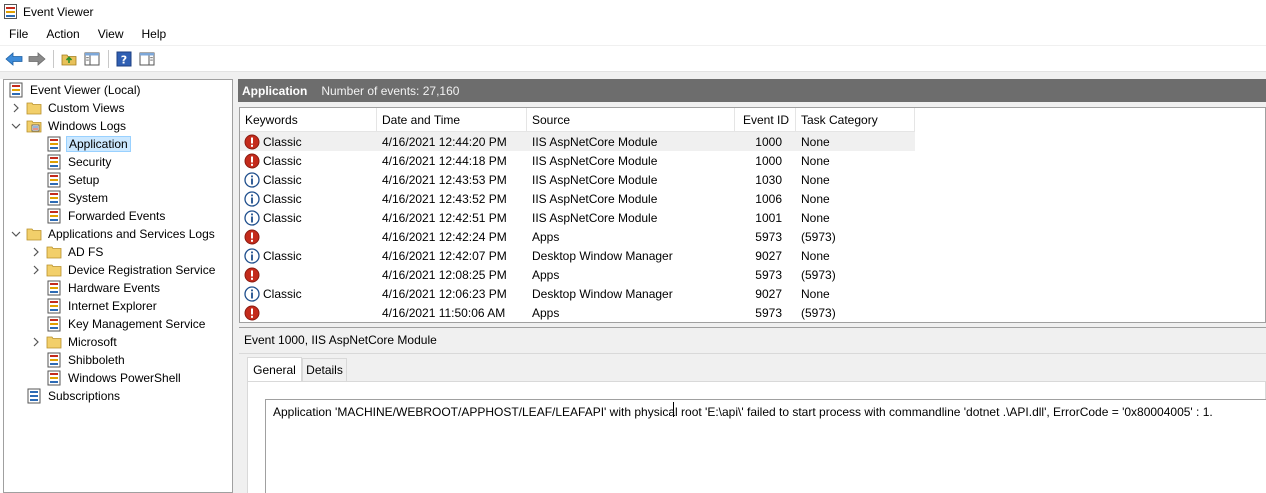 Image resolution: width=1266 pixels, height=493 pixels. I want to click on tree-item-applications-and-services-logs: Applications and Services Logs, so click(113, 234).